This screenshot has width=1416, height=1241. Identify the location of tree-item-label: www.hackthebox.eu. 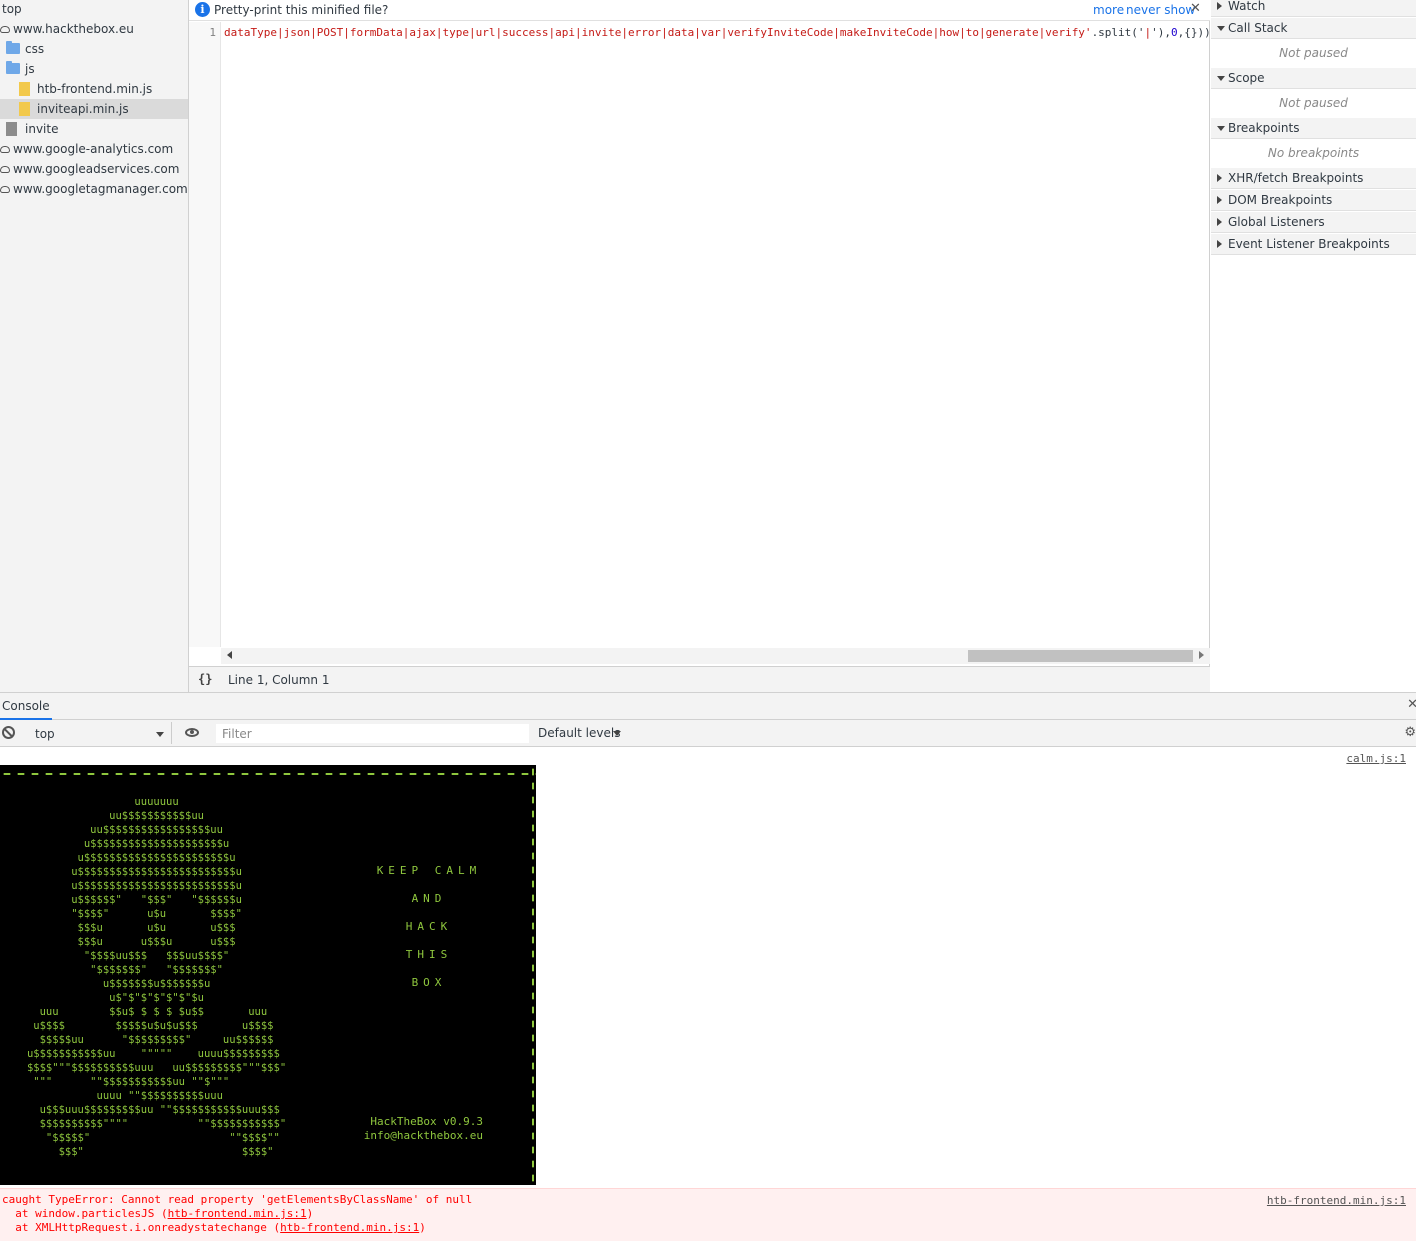
(73, 29).